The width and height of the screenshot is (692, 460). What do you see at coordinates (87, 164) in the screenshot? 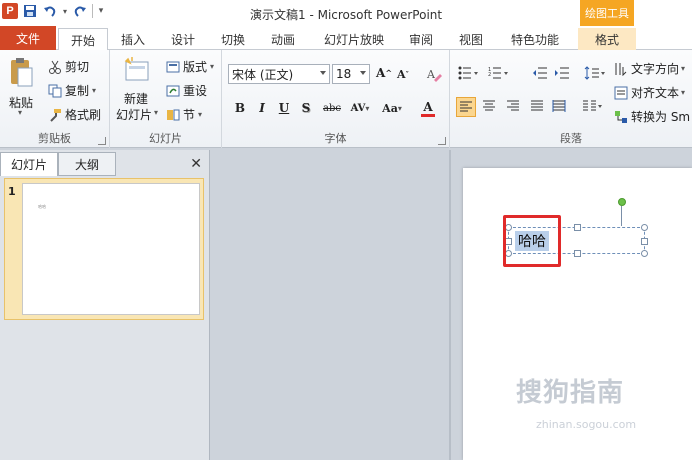
I see `tab-outline-pane: 大纲` at bounding box center [87, 164].